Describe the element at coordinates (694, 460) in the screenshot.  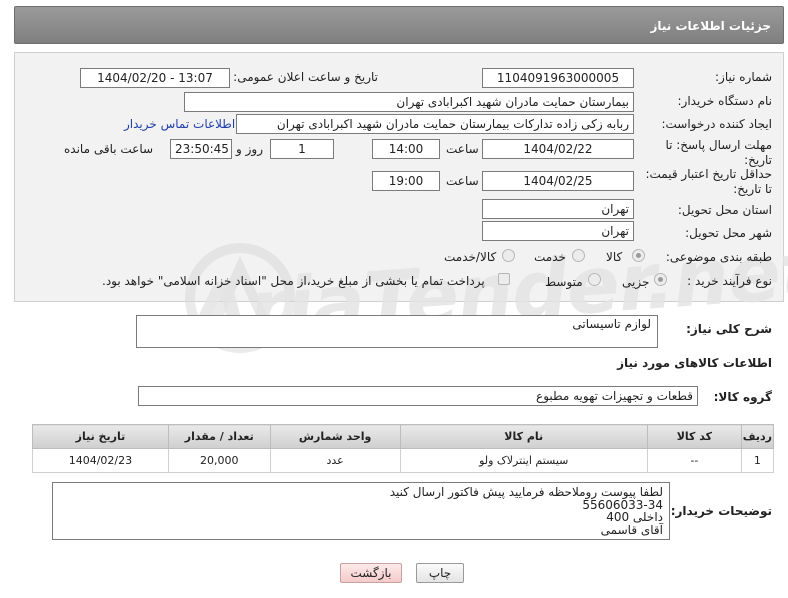
I see `goods-code-cell: --` at that location.